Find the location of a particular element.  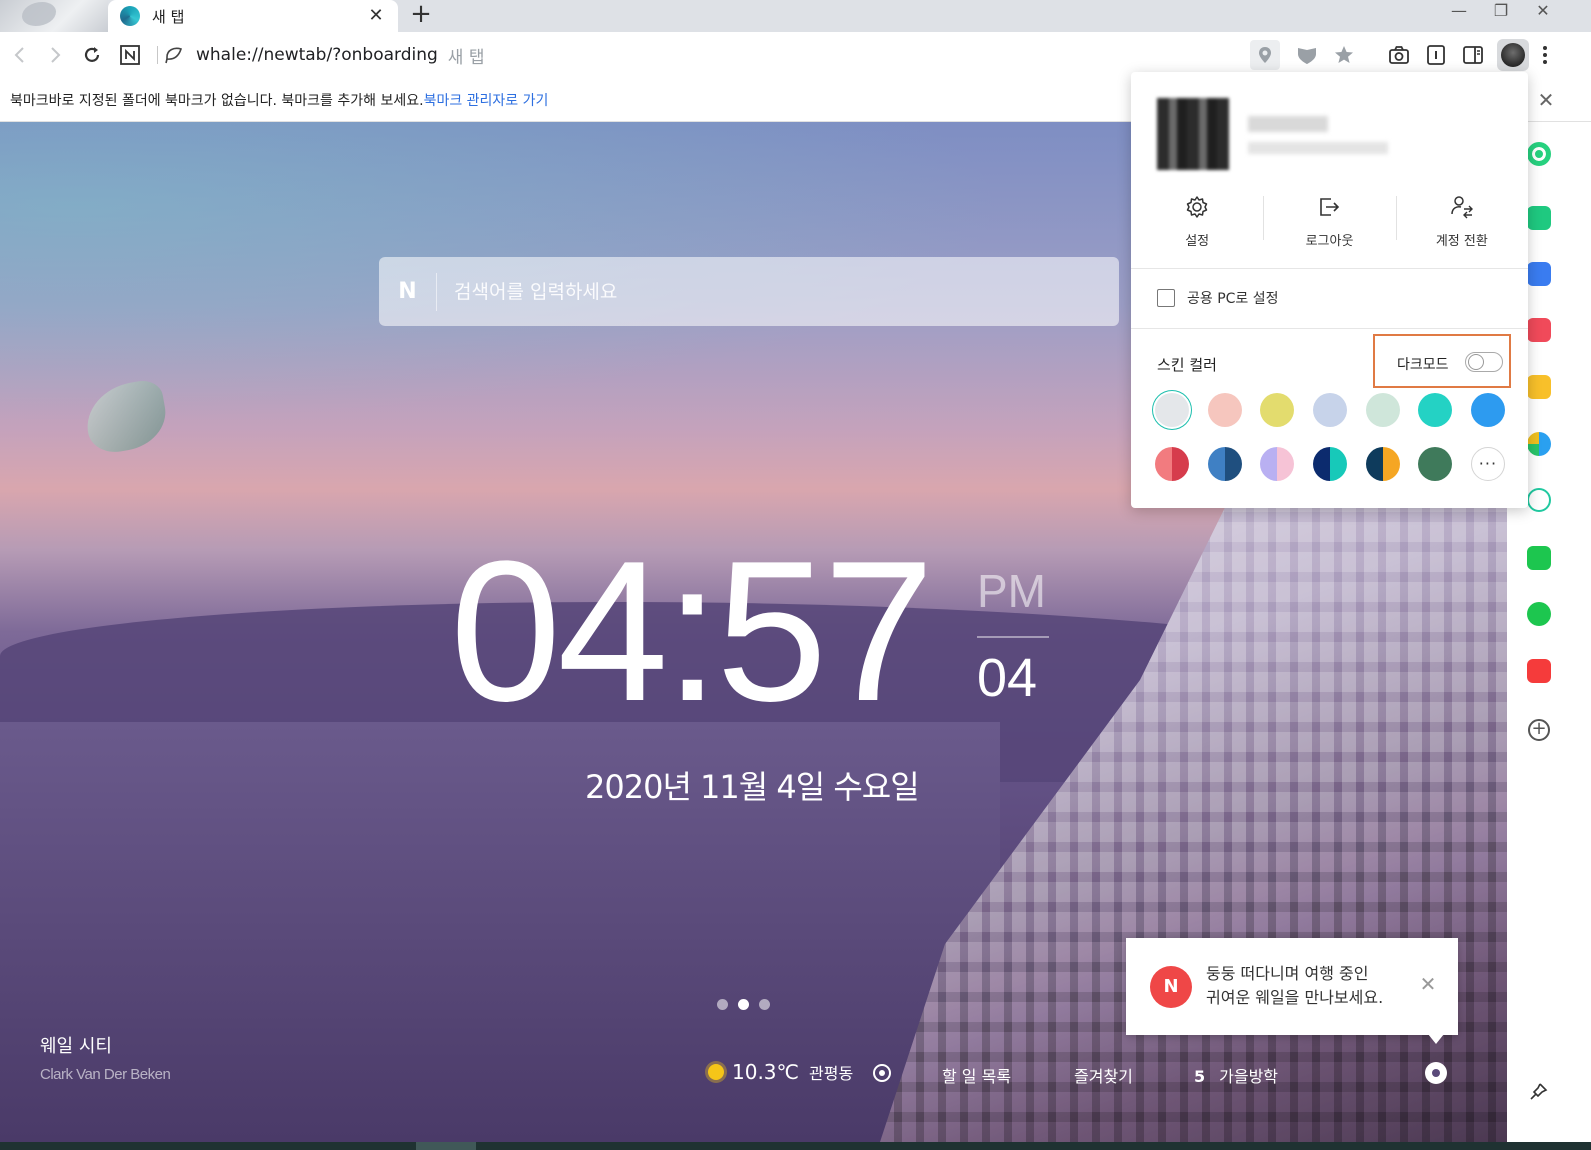

sidebar-green-circle-icon is located at coordinates (1539, 154).